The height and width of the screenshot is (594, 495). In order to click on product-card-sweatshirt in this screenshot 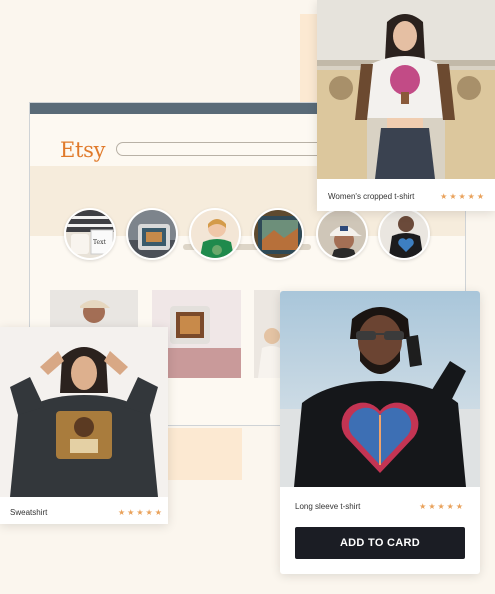, I will do `click(84, 425)`.